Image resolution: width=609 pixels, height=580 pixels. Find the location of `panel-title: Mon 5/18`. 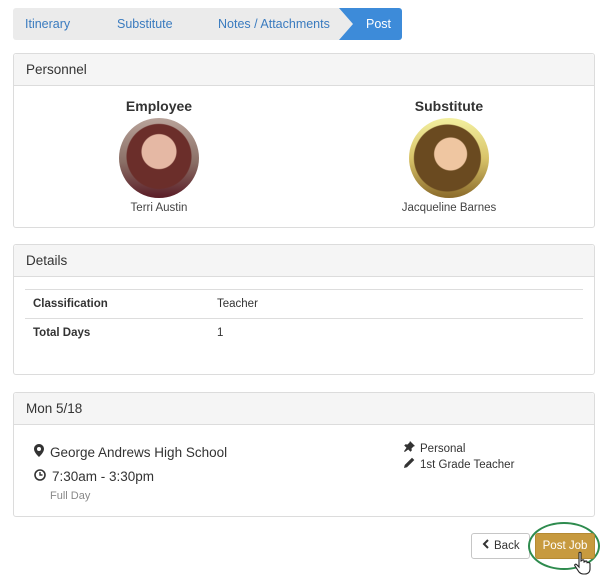

panel-title: Mon 5/18 is located at coordinates (304, 409).